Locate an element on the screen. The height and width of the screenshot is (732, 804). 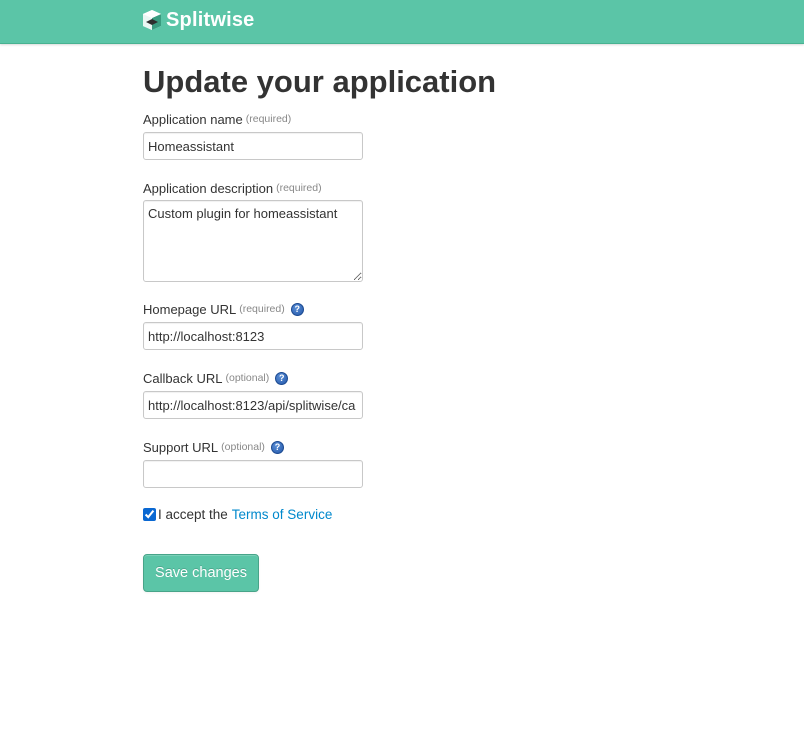
callback-url-input is located at coordinates (253, 405).